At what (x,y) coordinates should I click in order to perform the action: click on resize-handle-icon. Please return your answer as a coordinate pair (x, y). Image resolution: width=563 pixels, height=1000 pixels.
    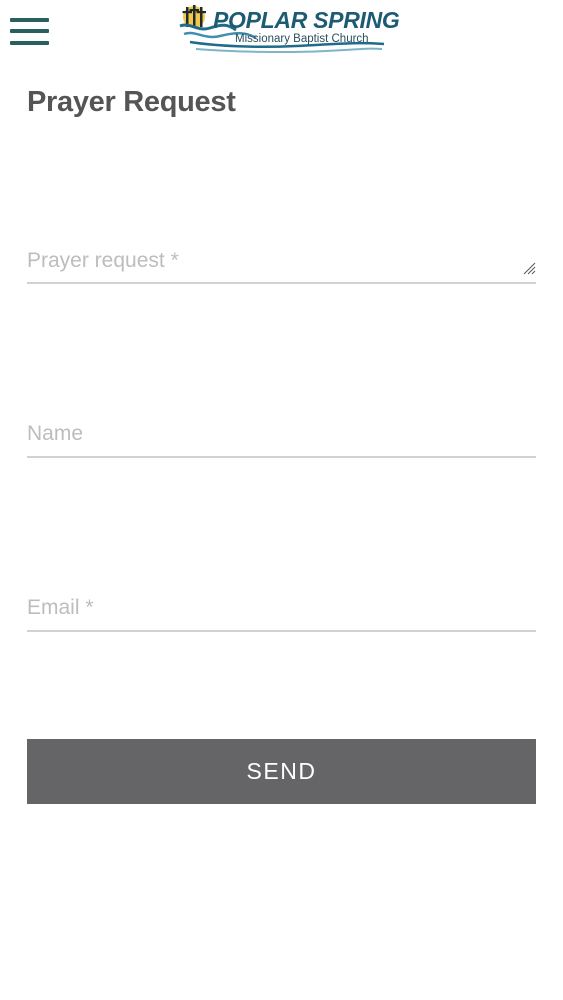
    Looking at the image, I should click on (529, 268).